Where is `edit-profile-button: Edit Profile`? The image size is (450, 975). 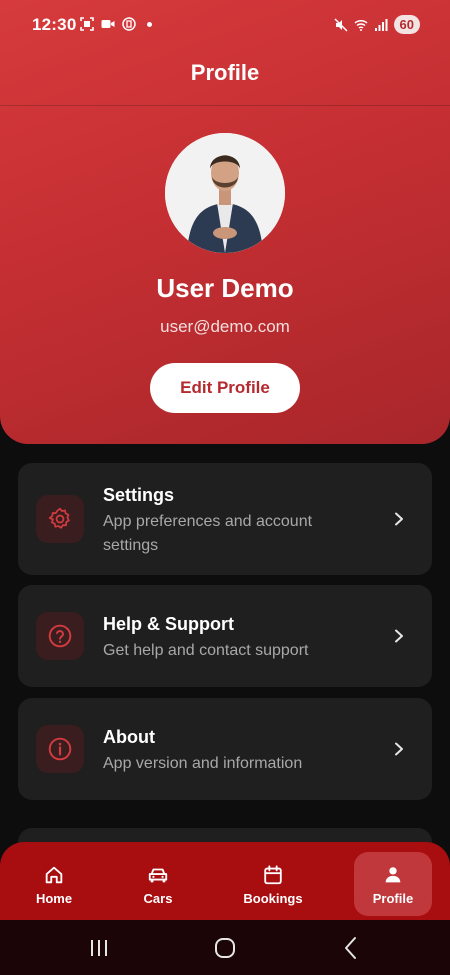 edit-profile-button: Edit Profile is located at coordinates (225, 388).